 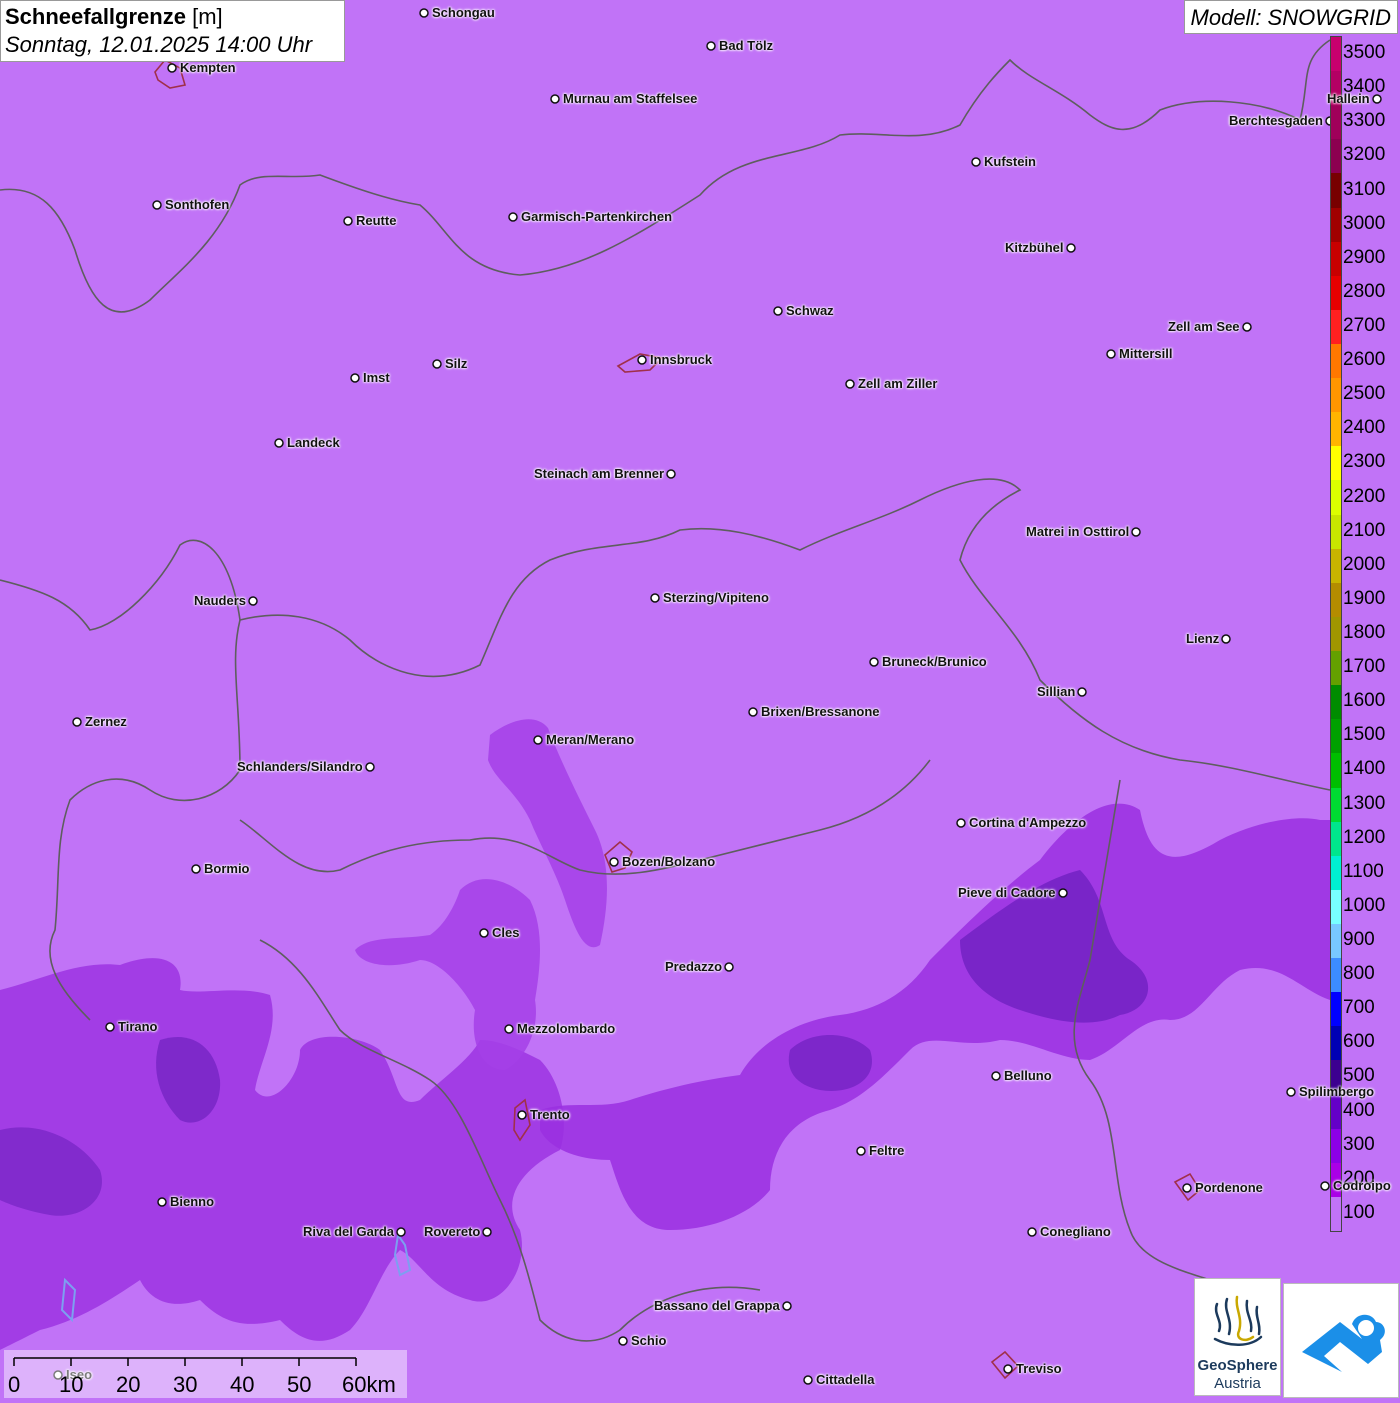 I want to click on city-label: Bormio, so click(x=227, y=868).